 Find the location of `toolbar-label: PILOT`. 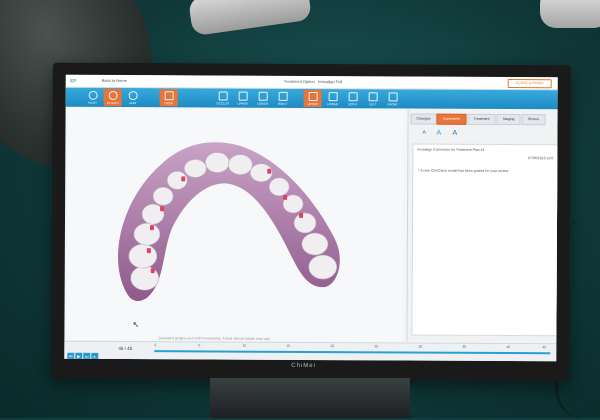

toolbar-label: PILOT is located at coordinates (92, 103).